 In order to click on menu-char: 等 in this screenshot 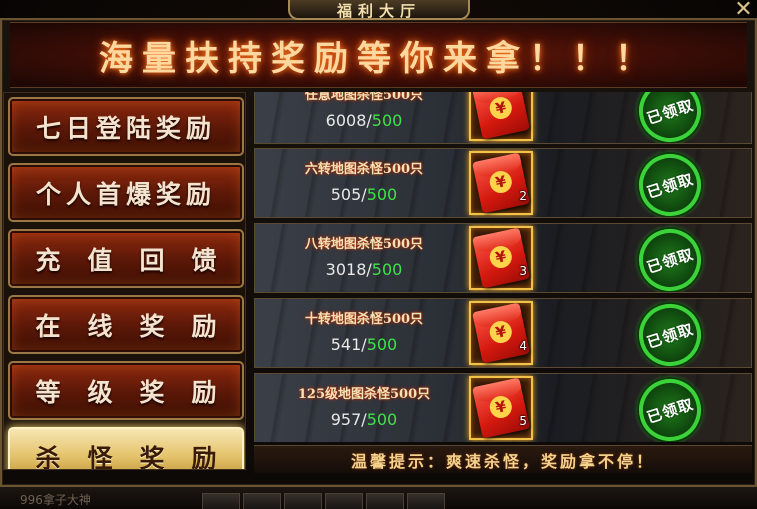, I will do `click(48, 392)`.